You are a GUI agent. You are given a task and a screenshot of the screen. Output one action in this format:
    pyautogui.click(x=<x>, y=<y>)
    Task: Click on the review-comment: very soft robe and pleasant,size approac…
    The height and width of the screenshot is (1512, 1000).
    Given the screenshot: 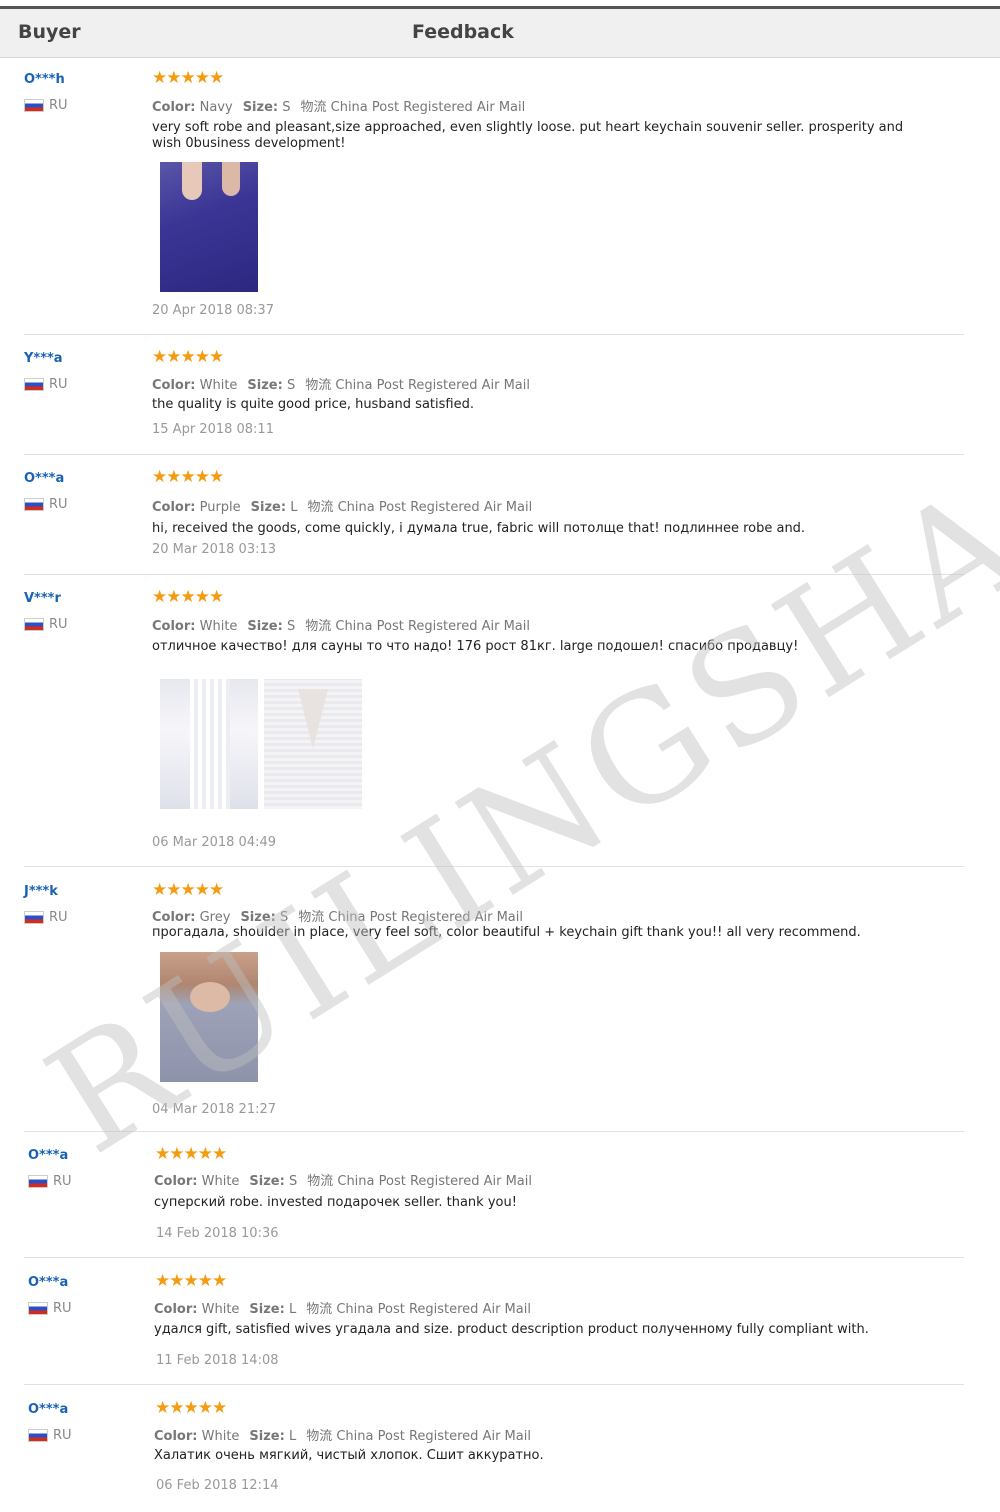 What is the action you would take?
    pyautogui.click(x=528, y=135)
    